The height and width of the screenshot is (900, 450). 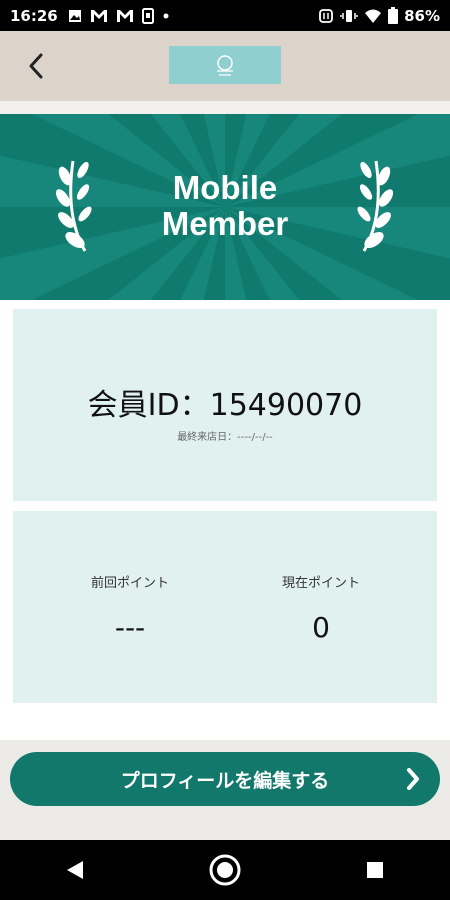 I want to click on nfc-icon, so click(x=326, y=15).